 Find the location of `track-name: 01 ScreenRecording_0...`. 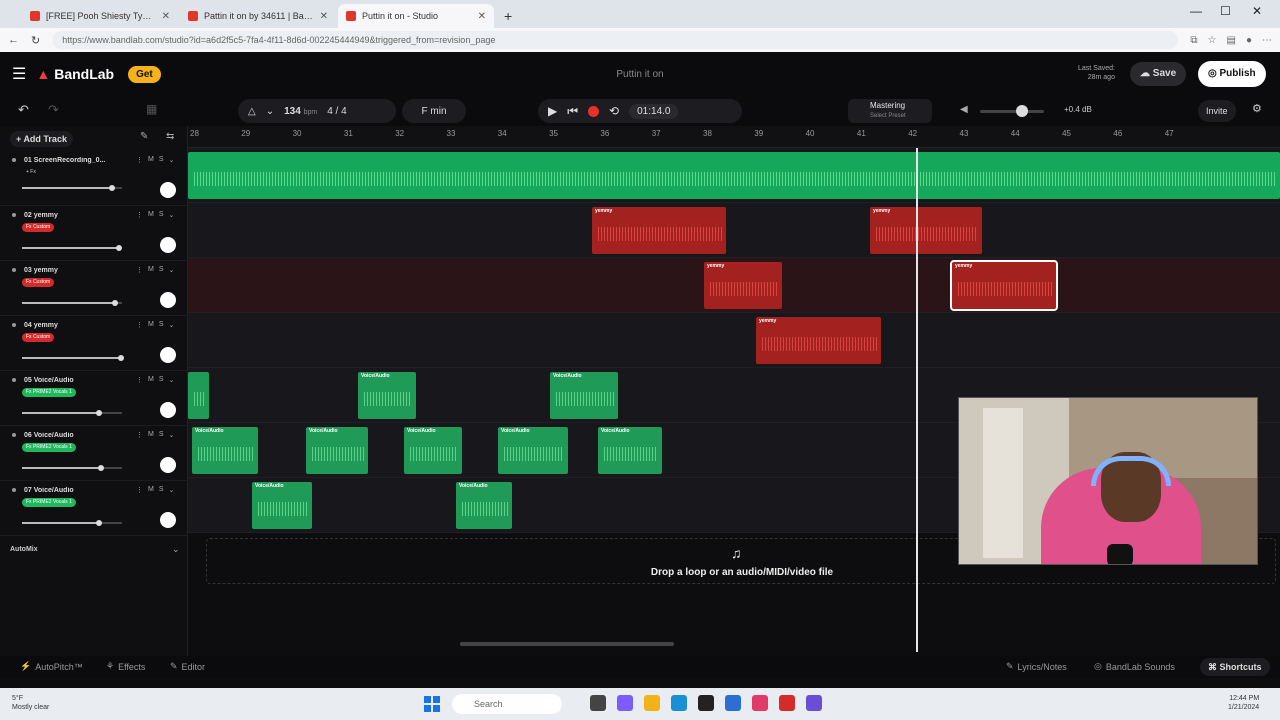

track-name: 01 ScreenRecording_0... is located at coordinates (69, 160).